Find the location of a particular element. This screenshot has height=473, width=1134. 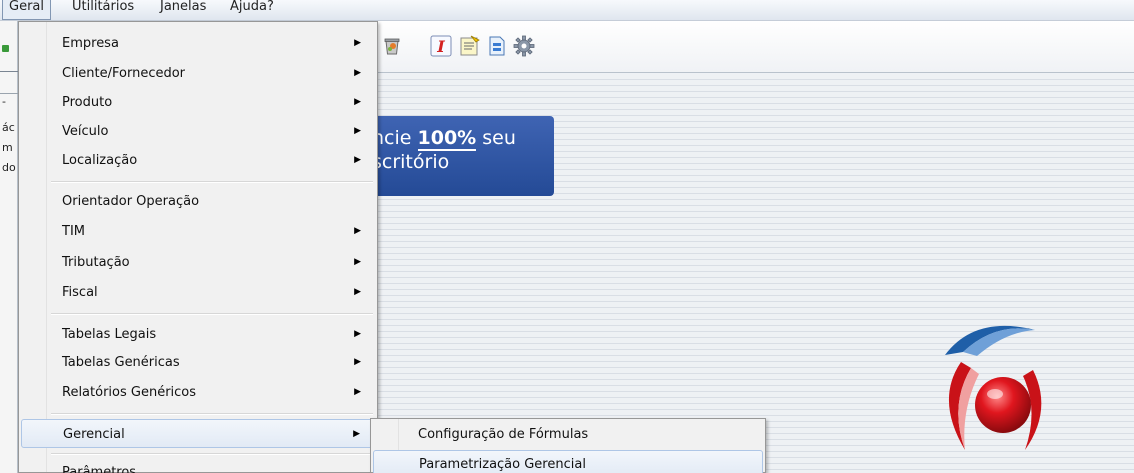

menu-item-cliente-fornecedor: Cliente/Fornecedor ▶ is located at coordinates (198, 73).